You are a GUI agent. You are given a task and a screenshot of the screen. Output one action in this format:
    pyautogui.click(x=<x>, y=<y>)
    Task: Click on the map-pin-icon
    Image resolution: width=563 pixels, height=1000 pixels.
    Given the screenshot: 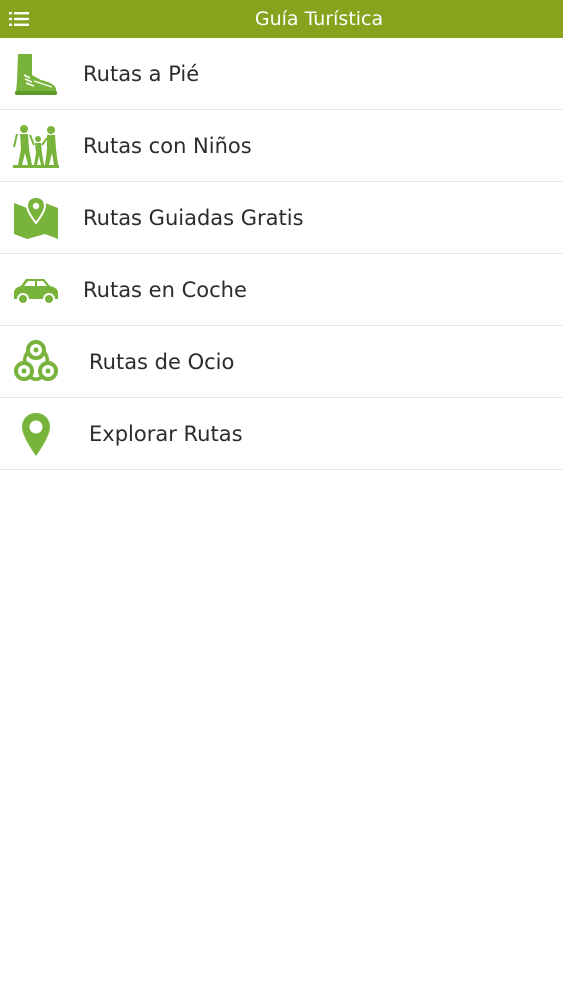 What is the action you would take?
    pyautogui.click(x=36, y=217)
    